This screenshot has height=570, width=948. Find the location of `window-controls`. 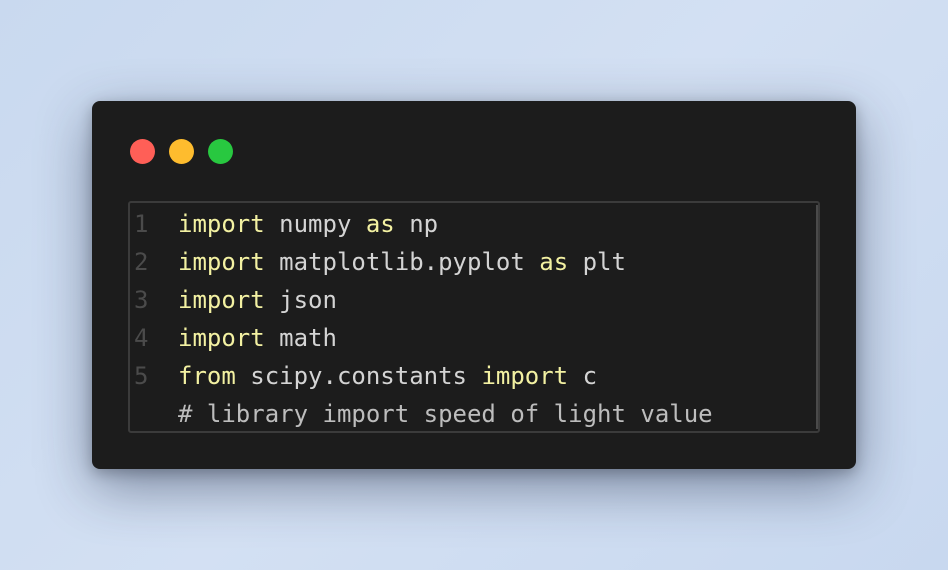

window-controls is located at coordinates (181, 151).